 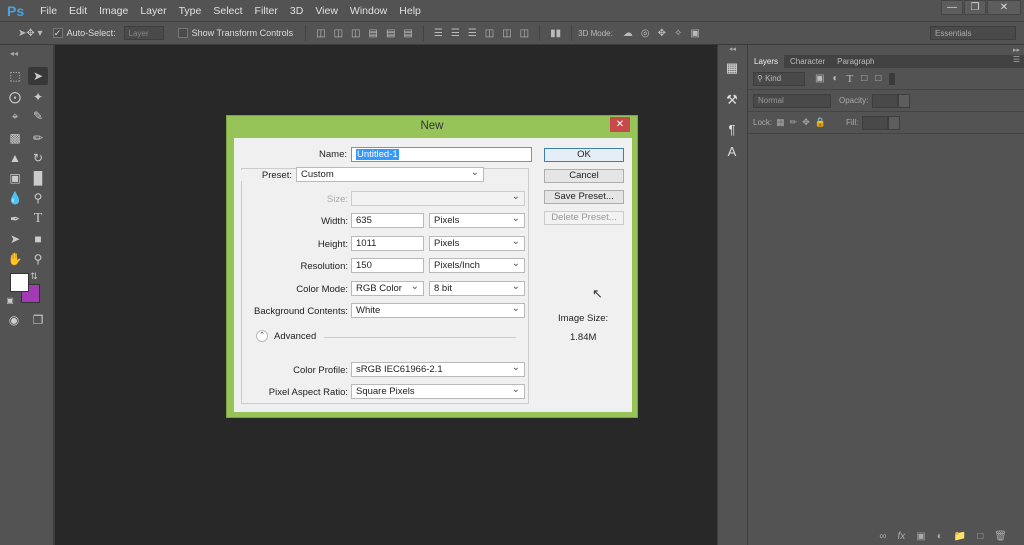 What do you see at coordinates (920, 536) in the screenshot?
I see `add-mask-icon: ▣` at bounding box center [920, 536].